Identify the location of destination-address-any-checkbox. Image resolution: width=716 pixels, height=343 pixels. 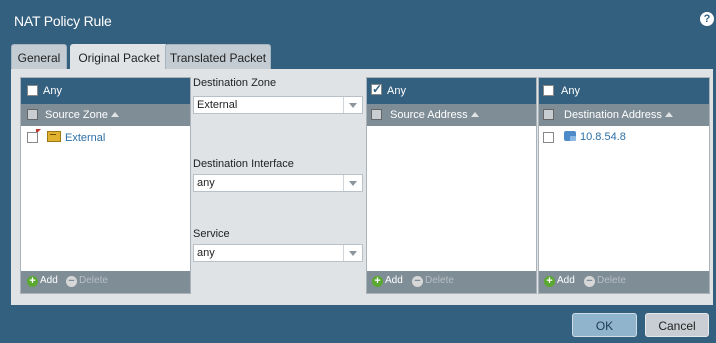
(548, 90).